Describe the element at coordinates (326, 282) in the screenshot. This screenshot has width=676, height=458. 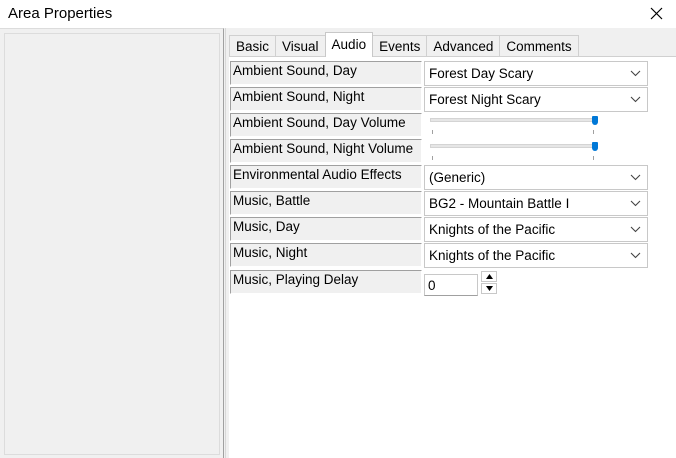
I see `label-music-delay: Music, Playing Delay` at that location.